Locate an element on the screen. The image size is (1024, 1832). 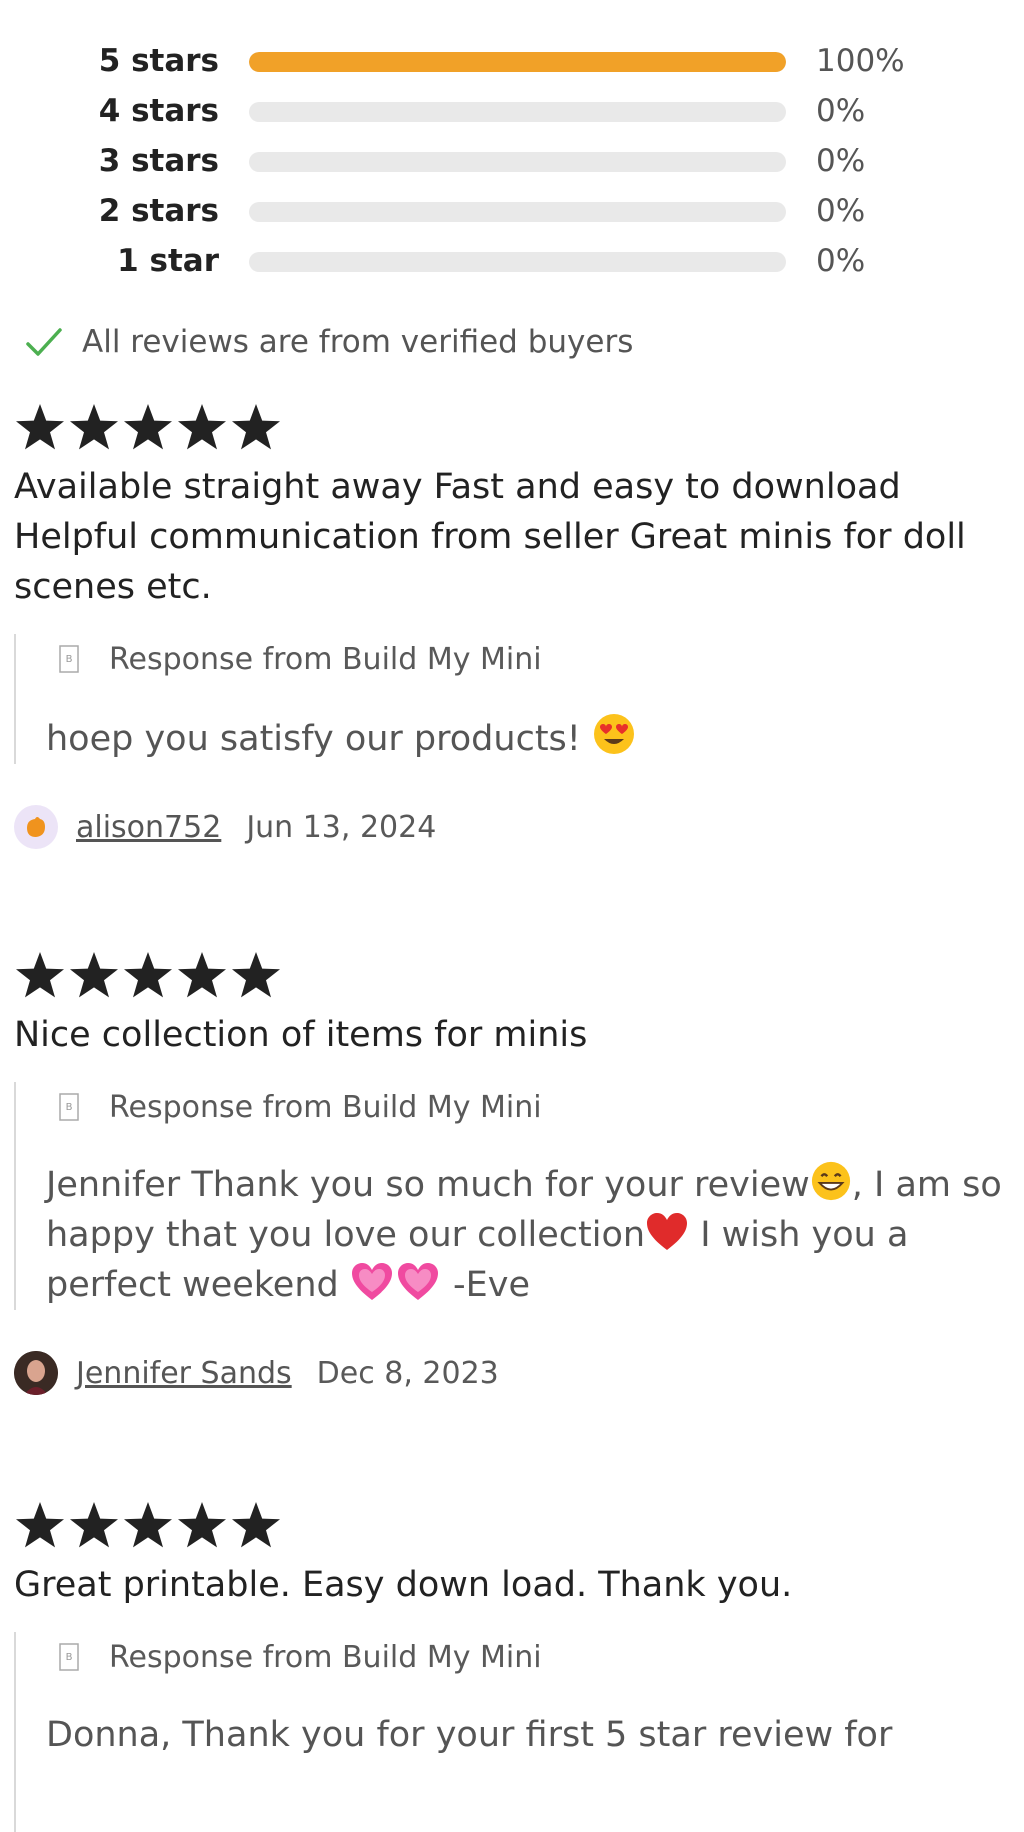
rating-row-2: 2 stars 0% is located at coordinates (512, 215).